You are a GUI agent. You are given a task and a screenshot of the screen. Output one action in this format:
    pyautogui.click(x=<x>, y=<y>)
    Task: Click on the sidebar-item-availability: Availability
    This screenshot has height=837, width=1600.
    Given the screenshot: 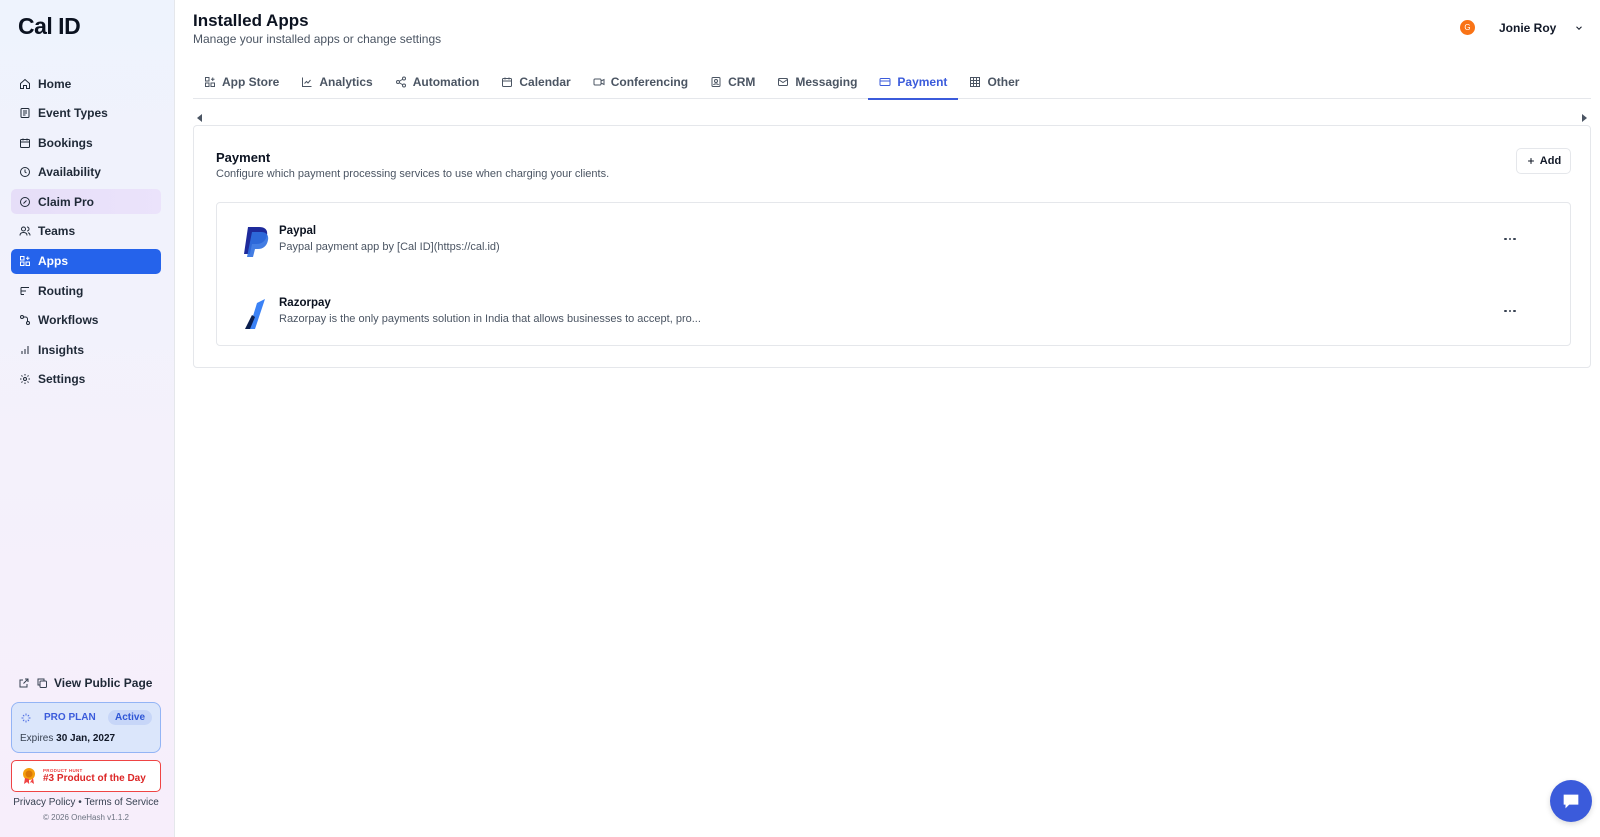 What is the action you would take?
    pyautogui.click(x=86, y=172)
    